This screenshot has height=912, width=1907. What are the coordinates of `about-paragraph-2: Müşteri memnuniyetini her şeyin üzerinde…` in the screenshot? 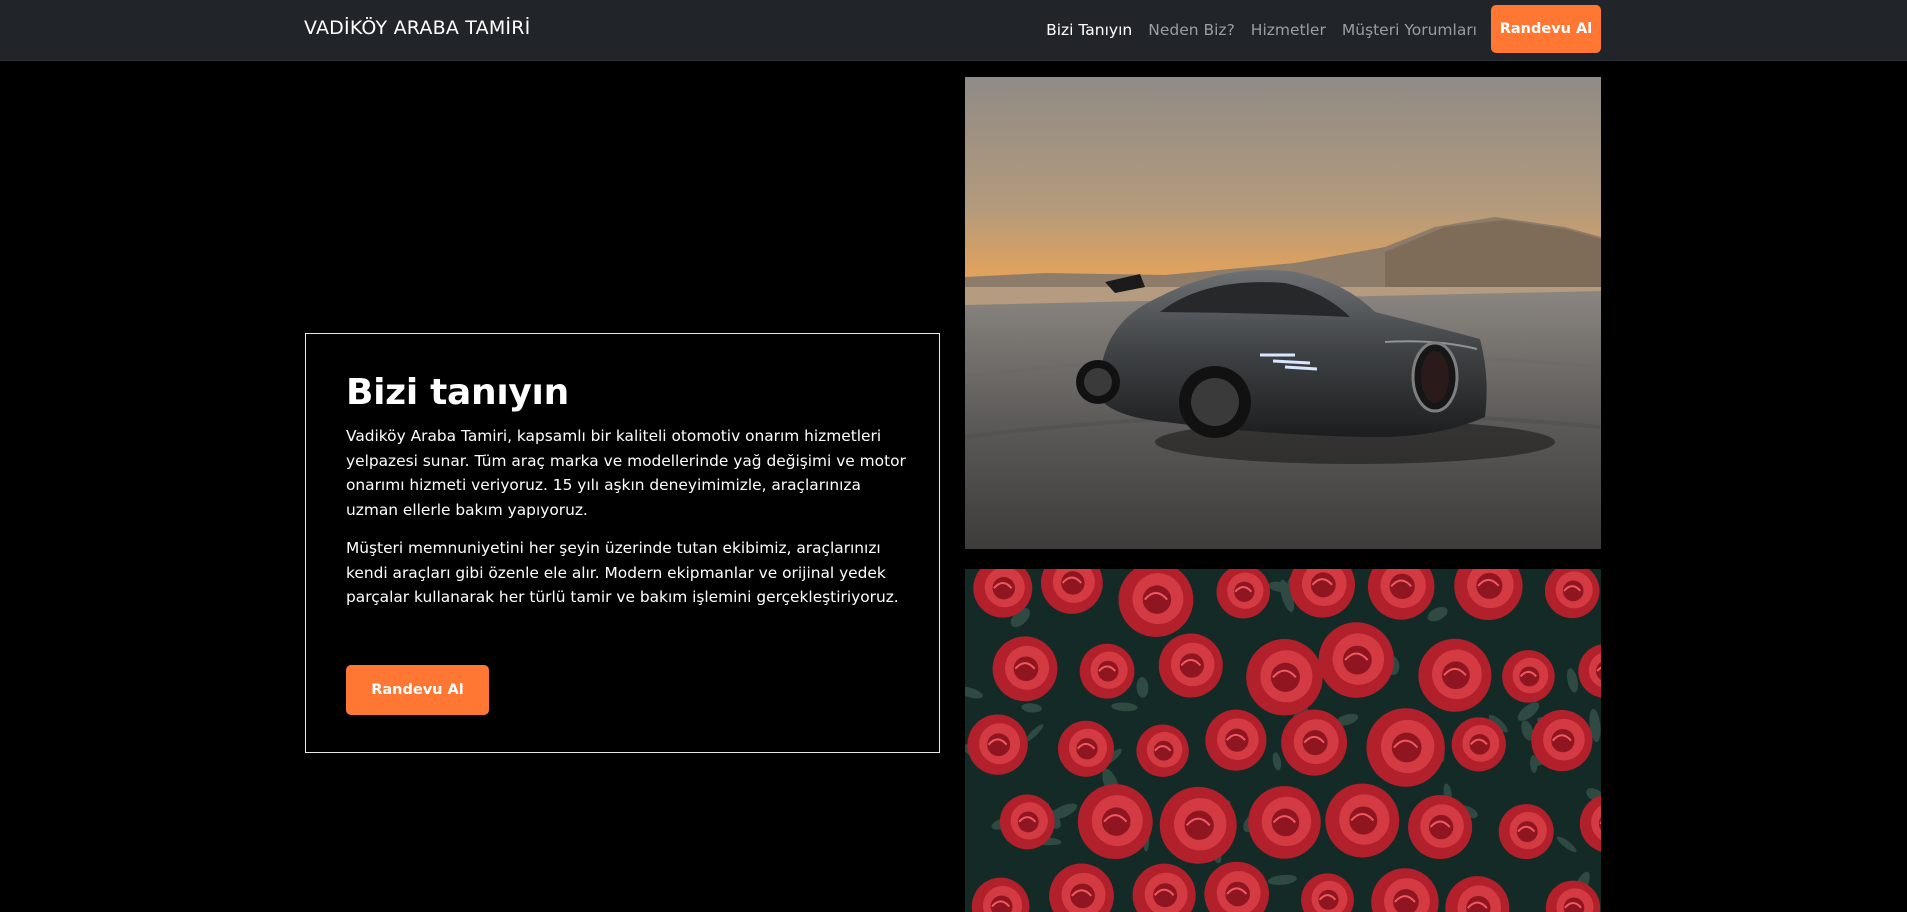 It's located at (622, 572).